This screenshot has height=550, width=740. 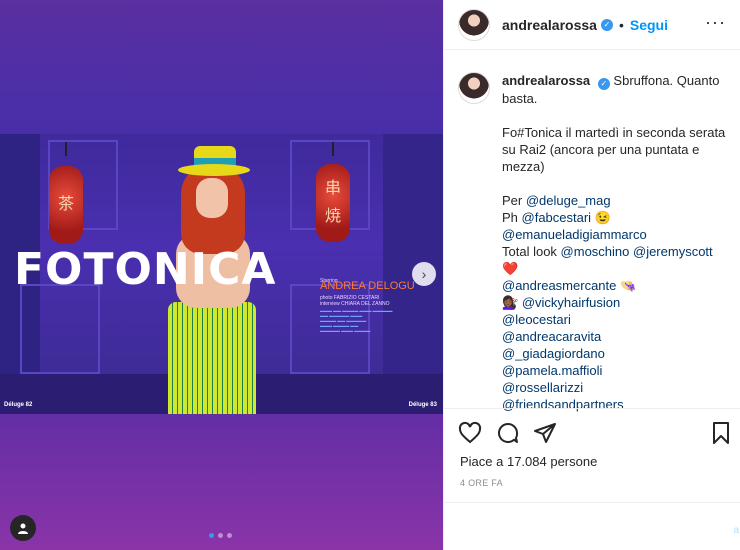 I want to click on likes-count: Piace a 17.084 persone, so click(x=528, y=461).